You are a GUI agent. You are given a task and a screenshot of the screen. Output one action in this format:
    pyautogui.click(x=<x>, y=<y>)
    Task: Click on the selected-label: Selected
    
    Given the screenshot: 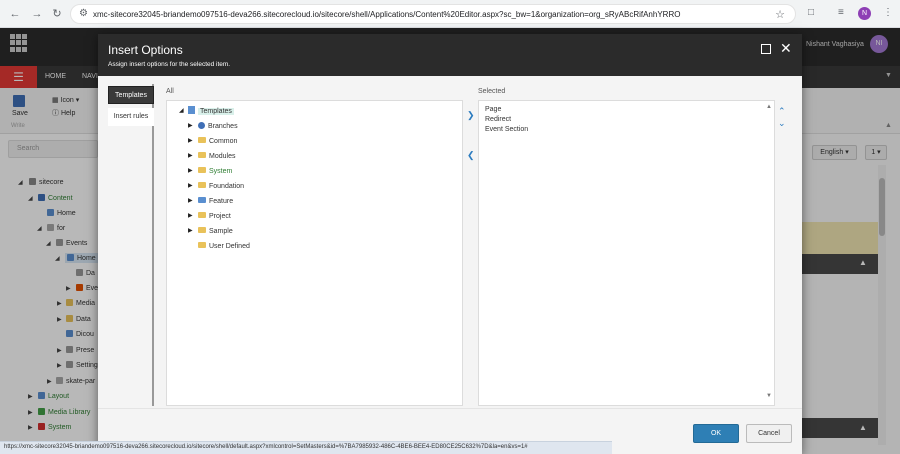 What is the action you would take?
    pyautogui.click(x=492, y=91)
    